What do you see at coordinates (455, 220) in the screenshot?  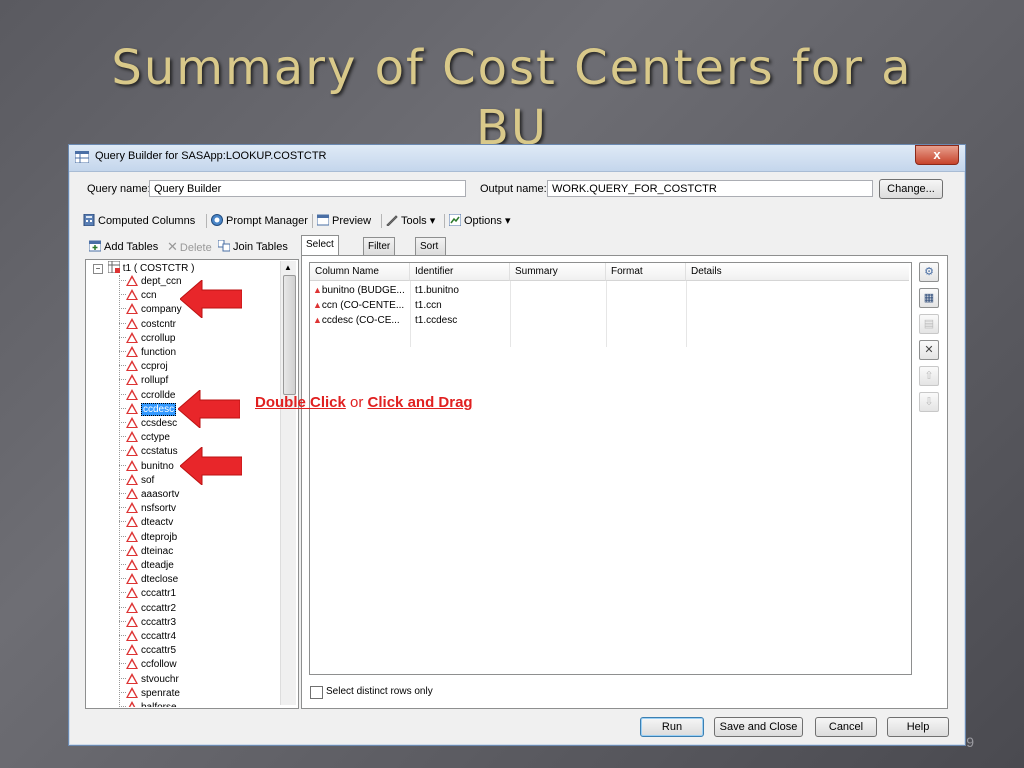 I see `options-icon` at bounding box center [455, 220].